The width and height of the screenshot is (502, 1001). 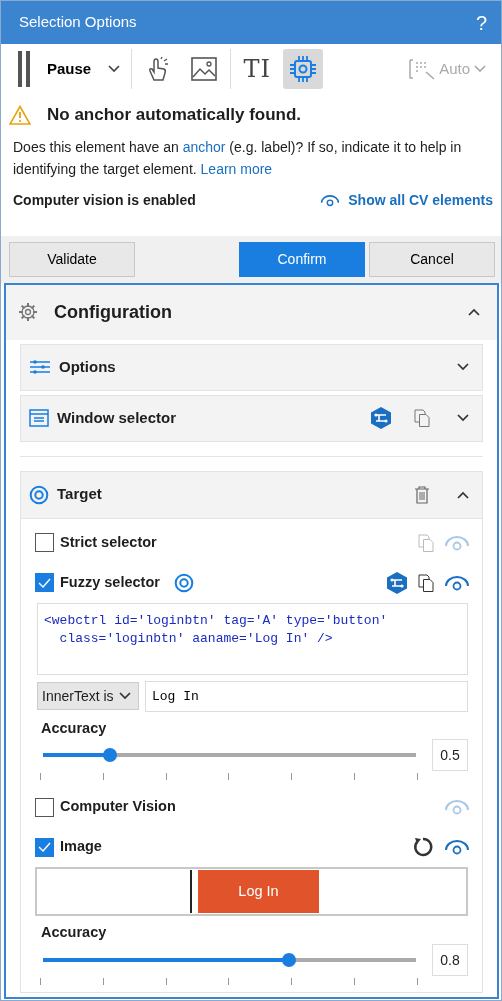 I want to click on tool-button, so click(x=303, y=69).